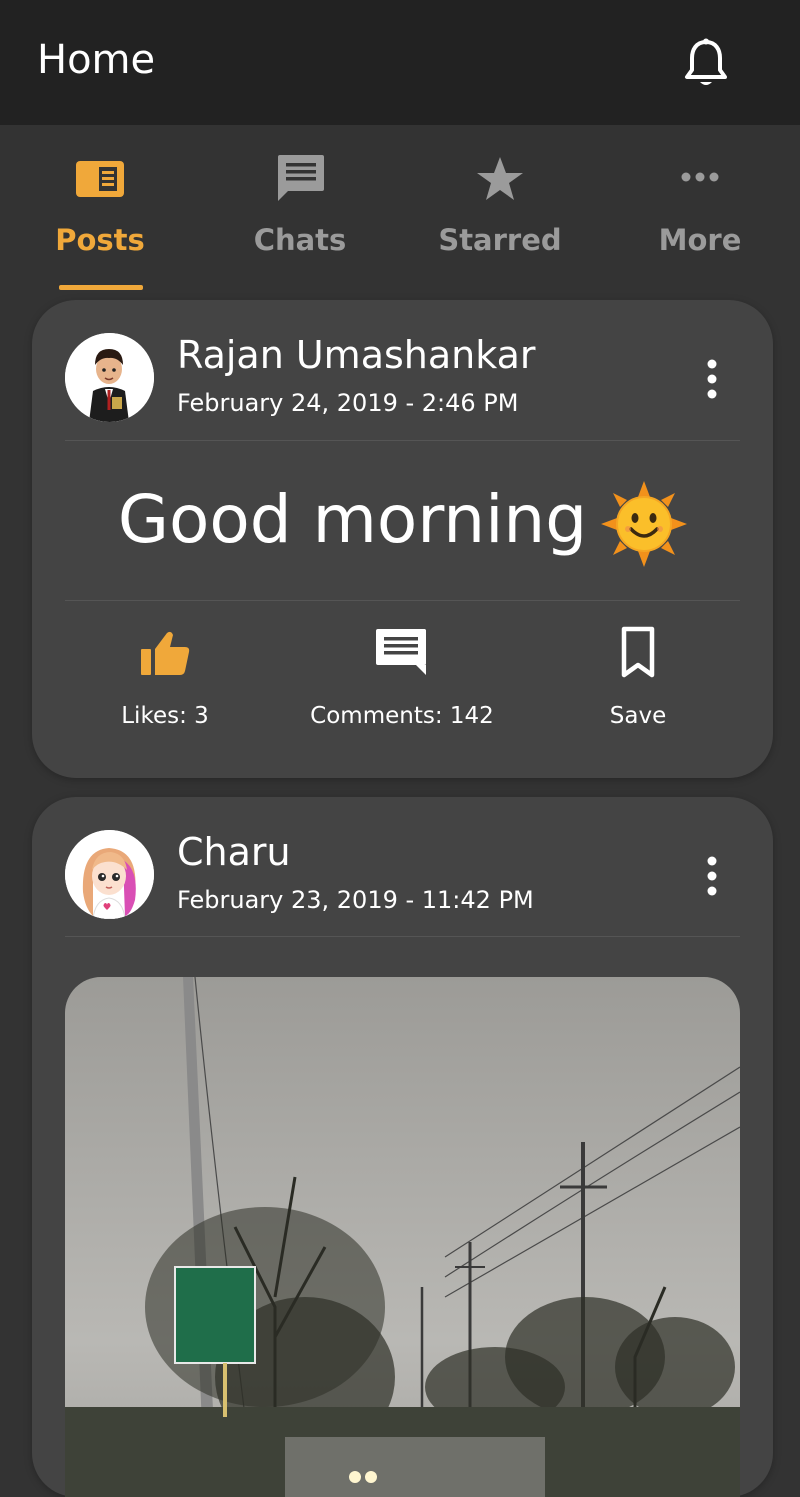 The width and height of the screenshot is (800, 1497). What do you see at coordinates (638, 716) in the screenshot?
I see `save-label: Save` at bounding box center [638, 716].